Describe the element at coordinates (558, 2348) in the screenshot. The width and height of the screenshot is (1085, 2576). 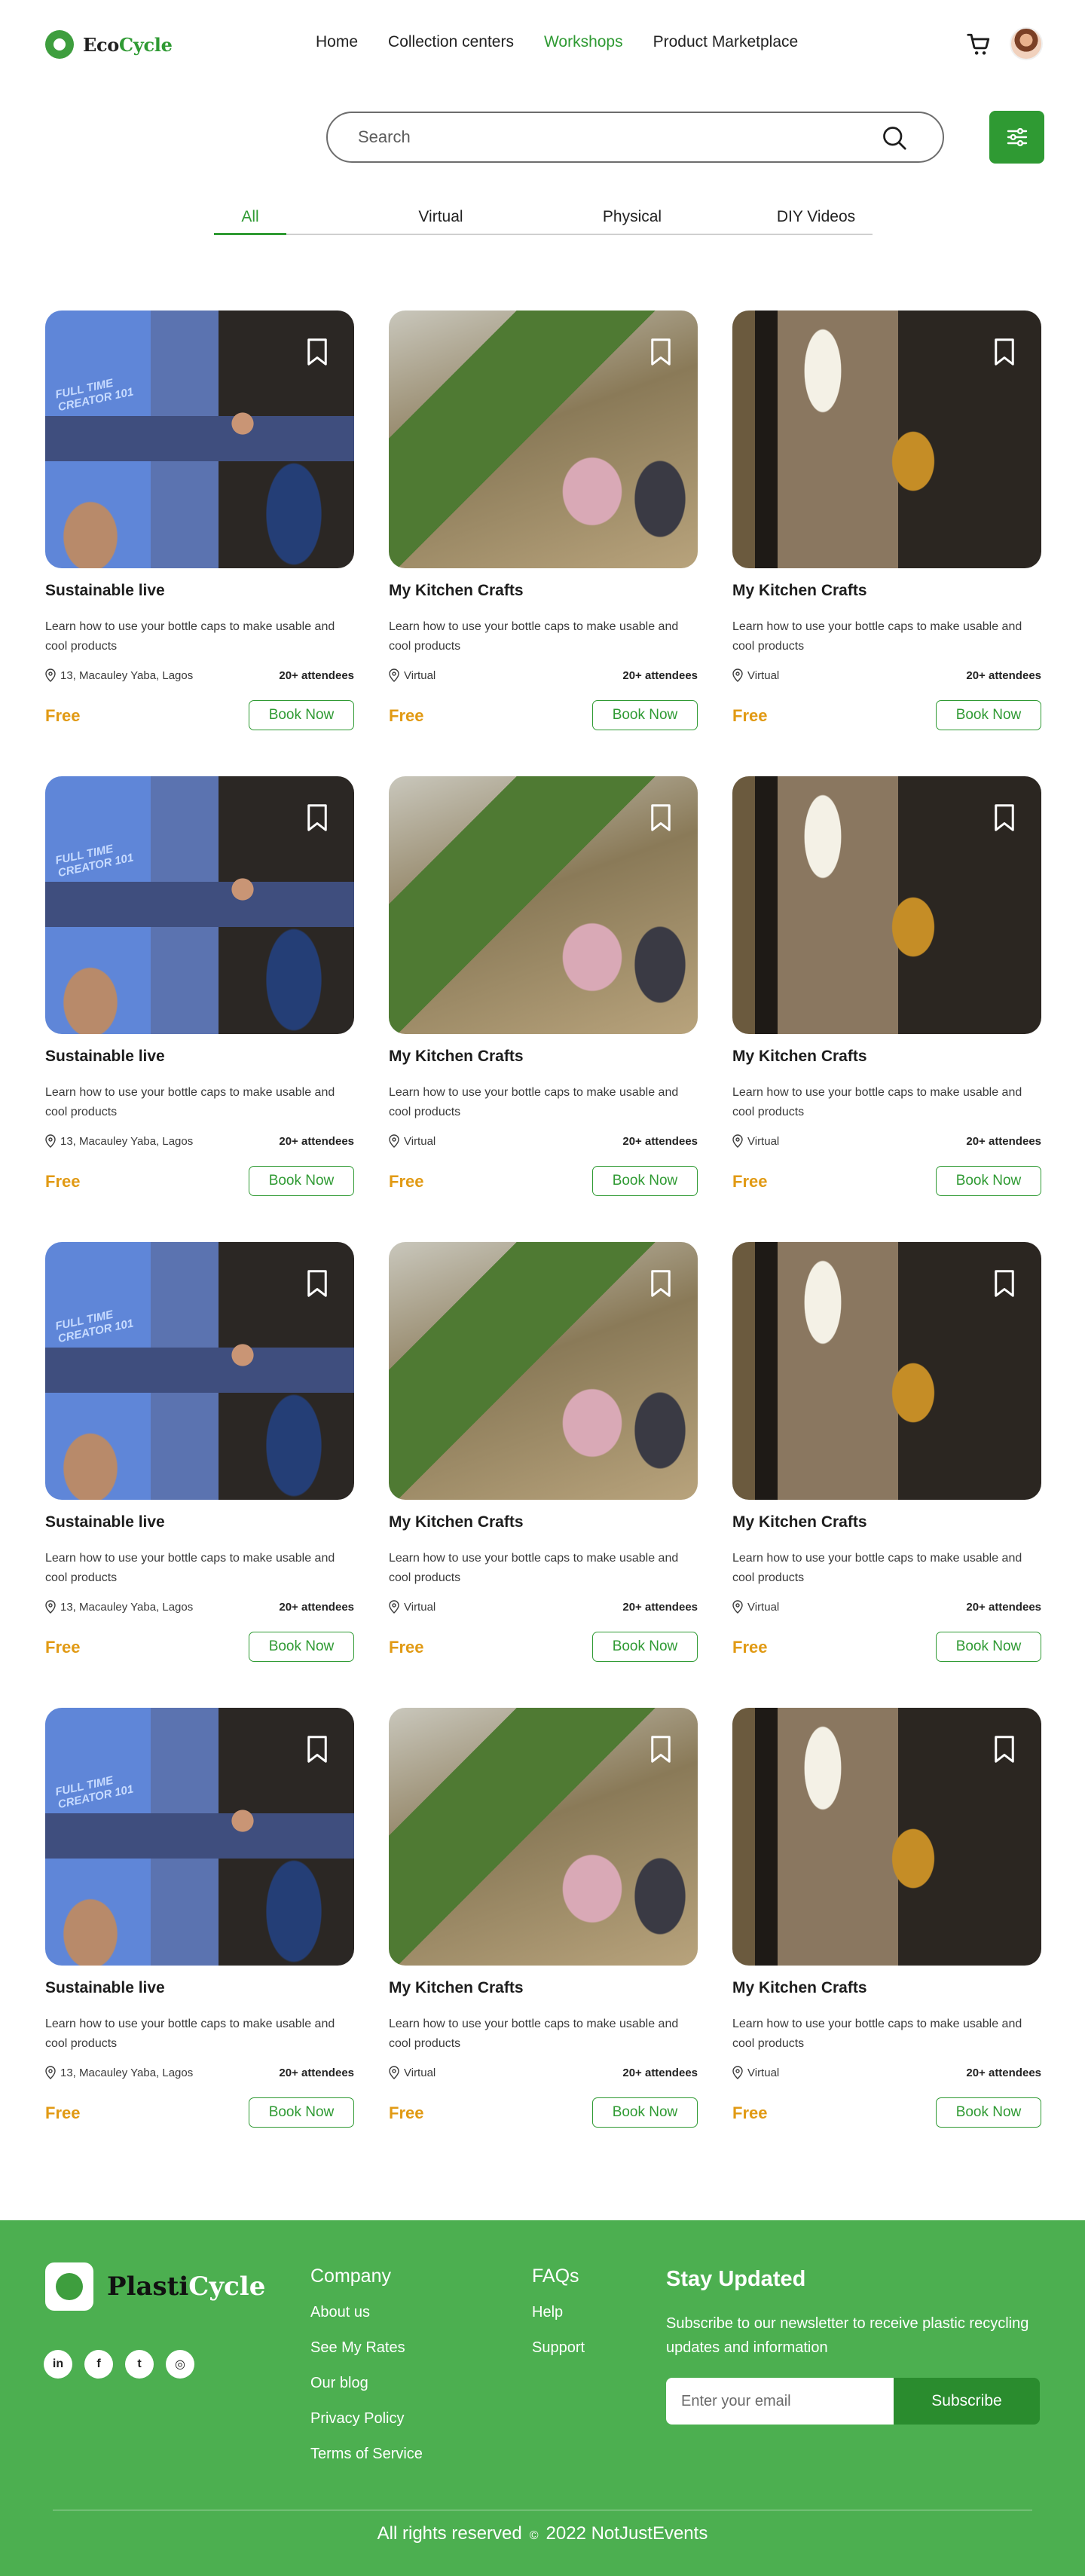
I see `footer-link-support: Support` at that location.